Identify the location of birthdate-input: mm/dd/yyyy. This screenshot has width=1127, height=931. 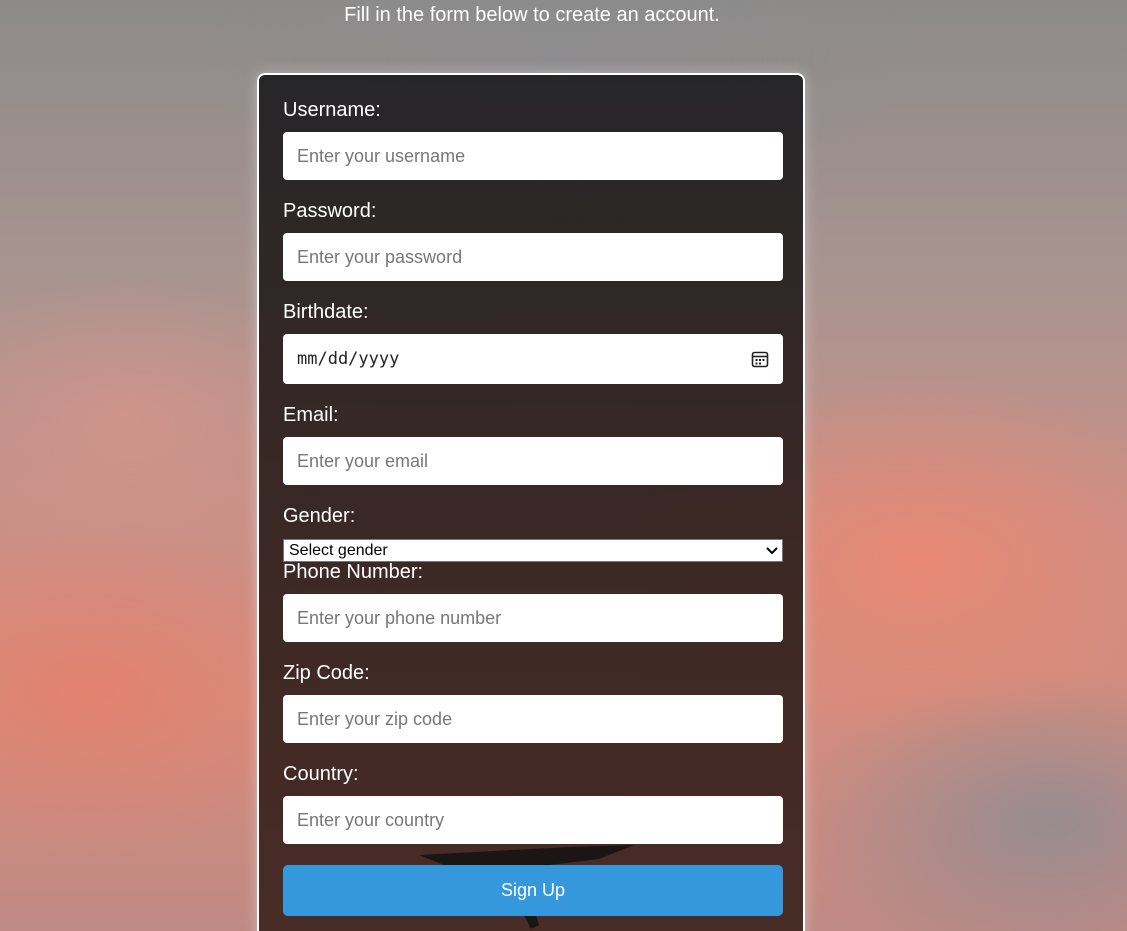
(533, 359).